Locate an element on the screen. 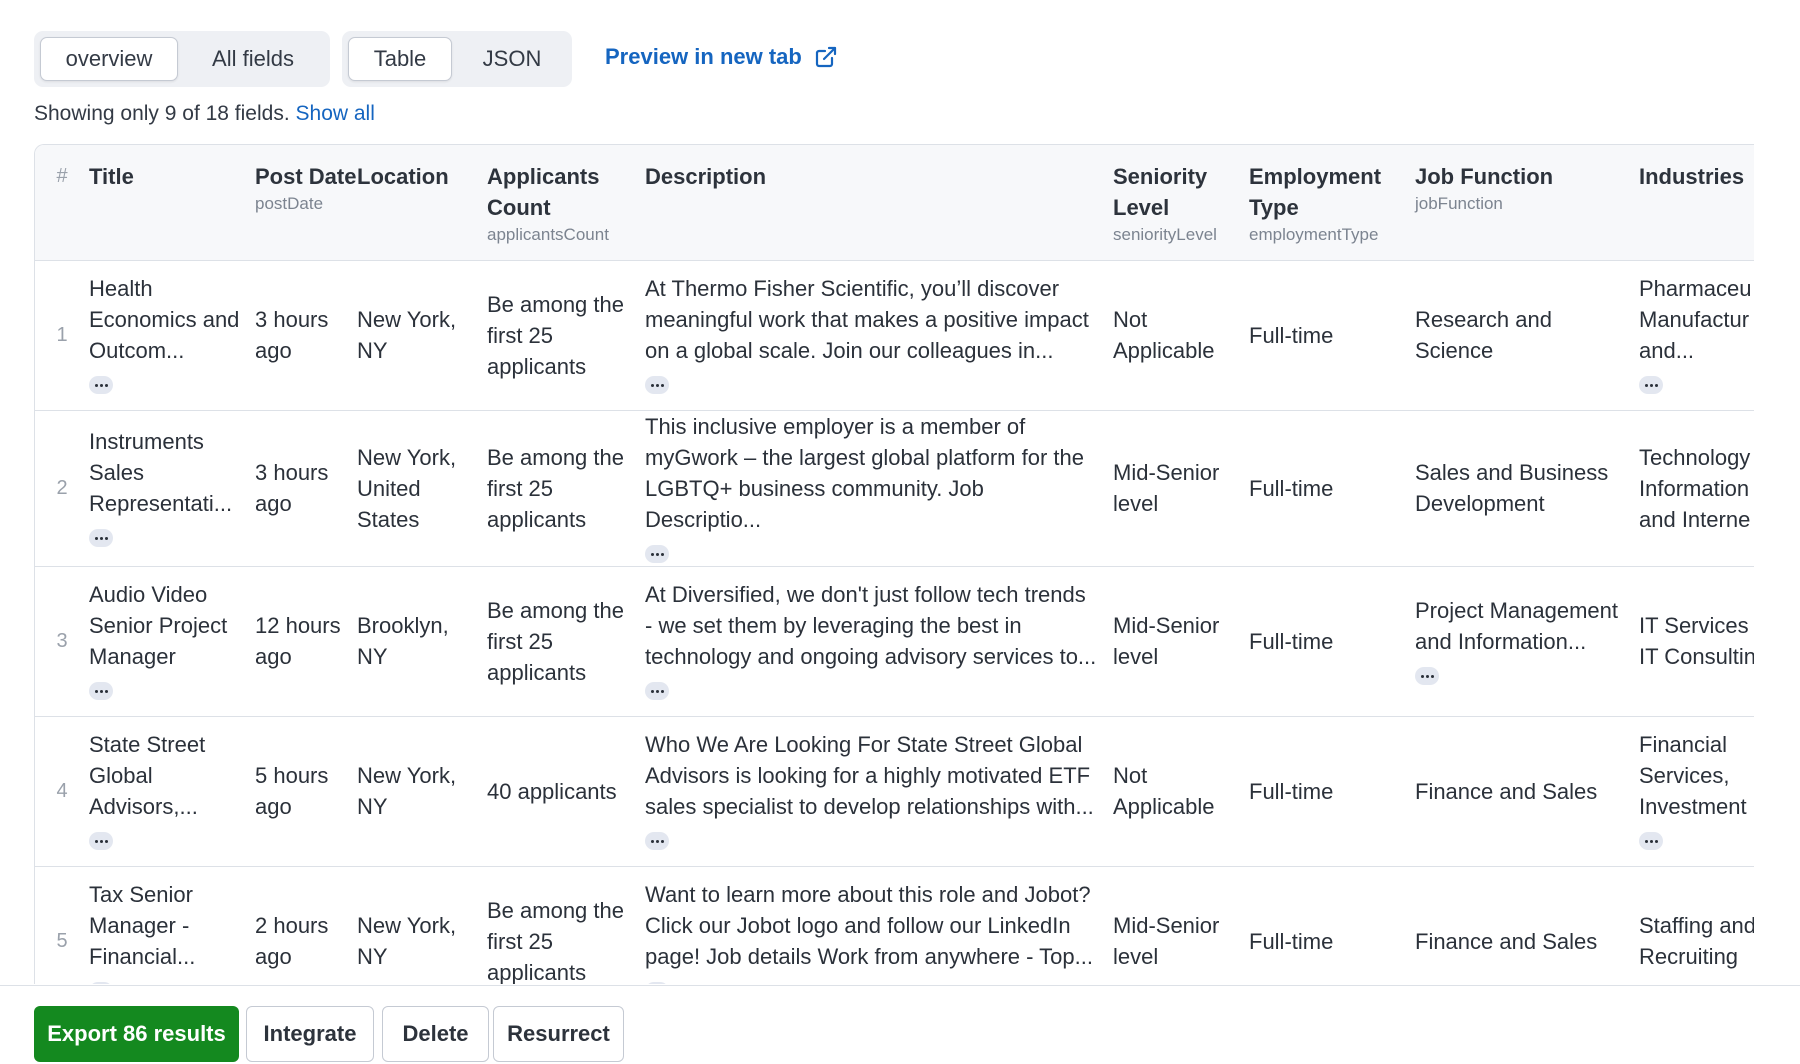 This screenshot has width=1800, height=1064. cell-industries-text: Staffing and Recruiting is located at coordinates (1696, 941).